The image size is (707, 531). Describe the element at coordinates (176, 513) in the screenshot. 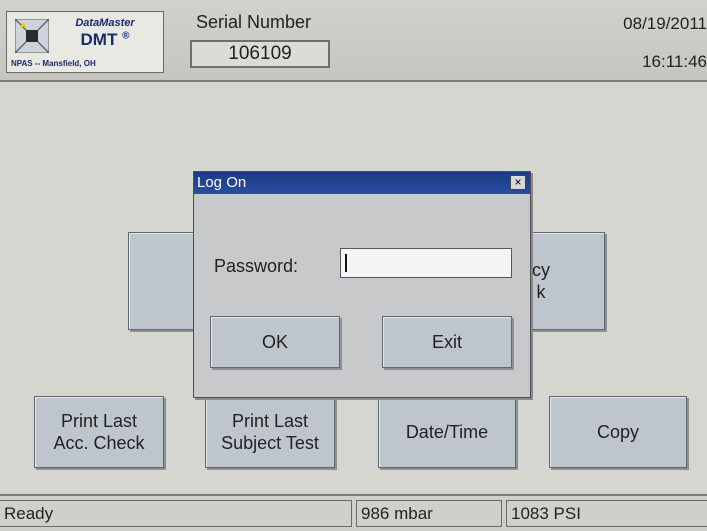

I see `status-ready: Ready` at that location.